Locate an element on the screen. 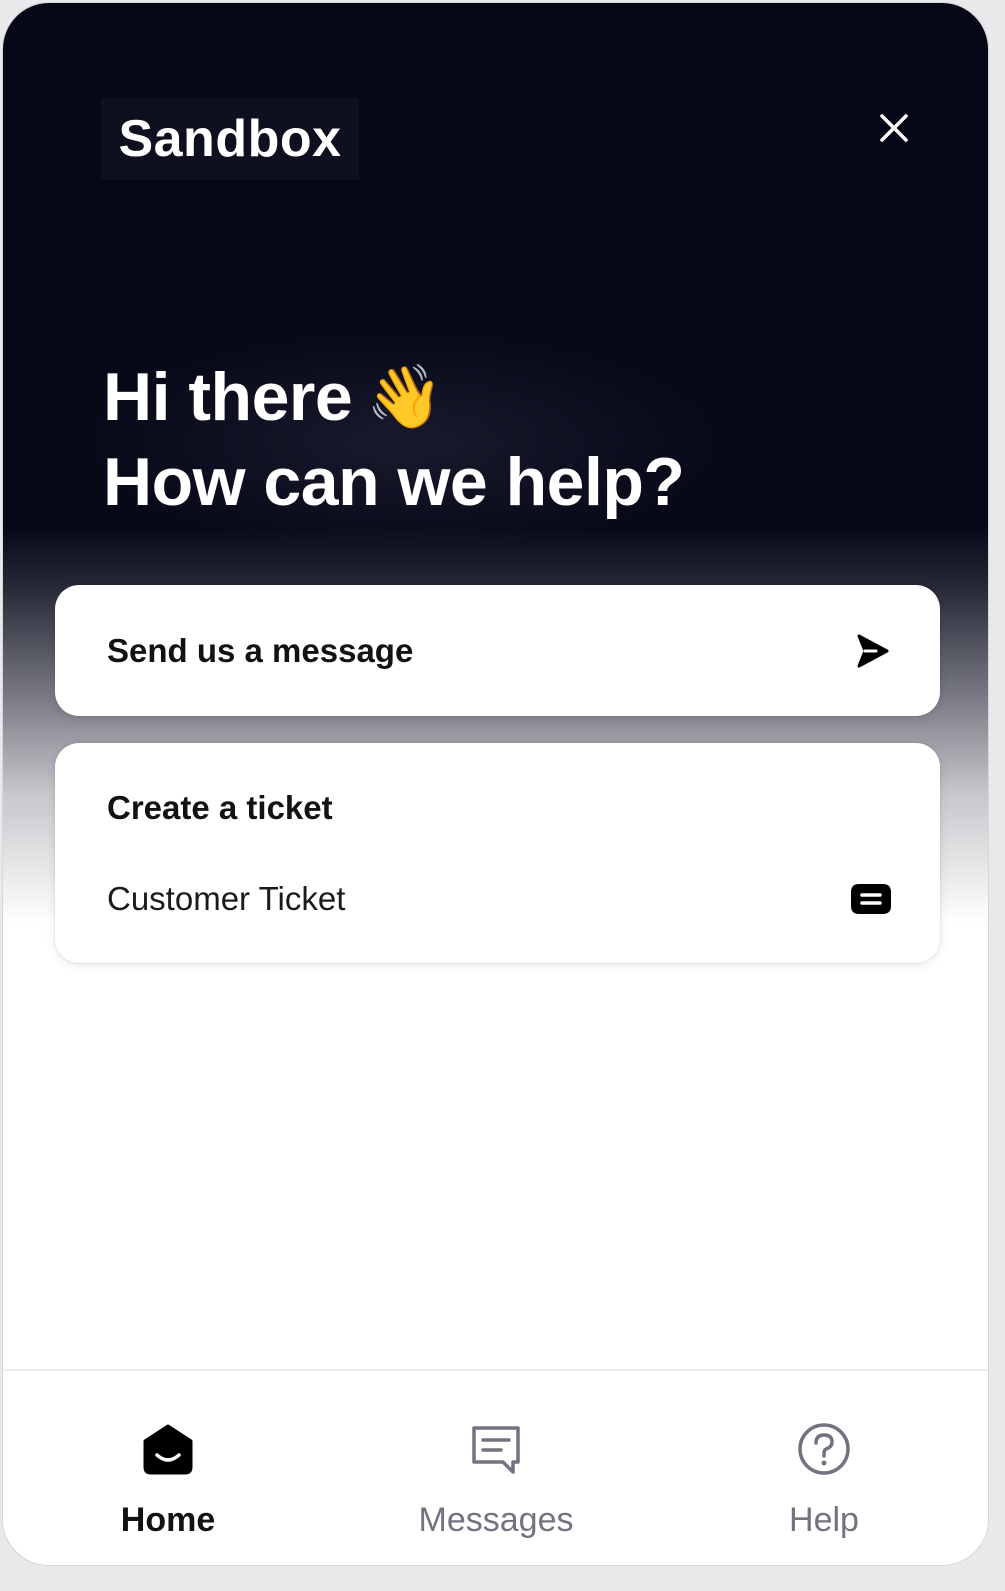 This screenshot has width=1005, height=1591. waving-hand-icon: 👋 is located at coordinates (404, 397).